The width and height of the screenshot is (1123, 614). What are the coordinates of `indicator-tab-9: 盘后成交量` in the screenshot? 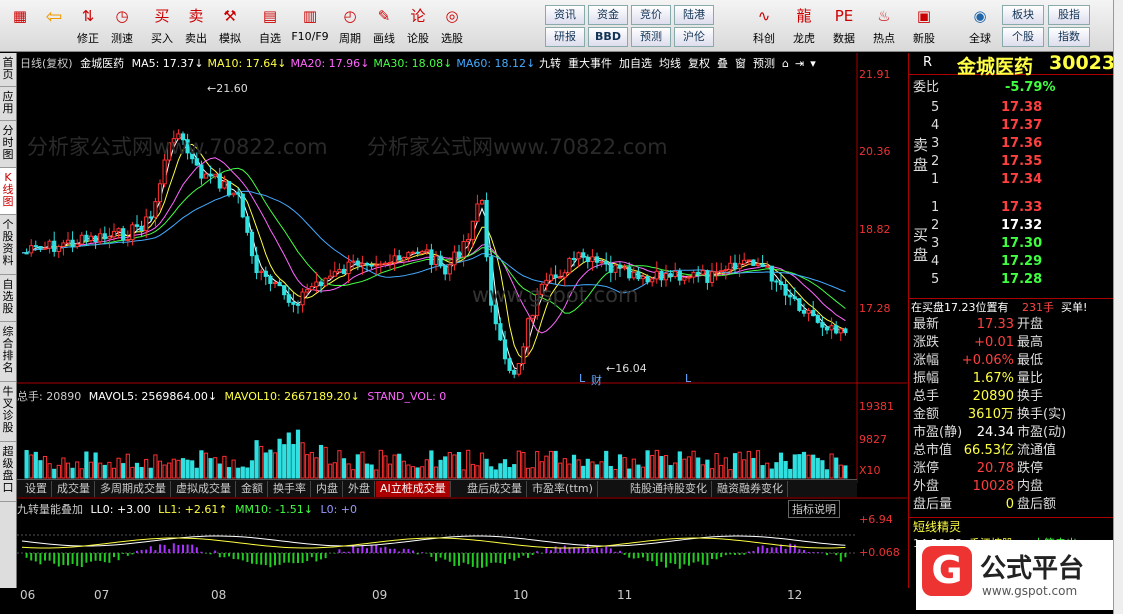 It's located at (495, 489).